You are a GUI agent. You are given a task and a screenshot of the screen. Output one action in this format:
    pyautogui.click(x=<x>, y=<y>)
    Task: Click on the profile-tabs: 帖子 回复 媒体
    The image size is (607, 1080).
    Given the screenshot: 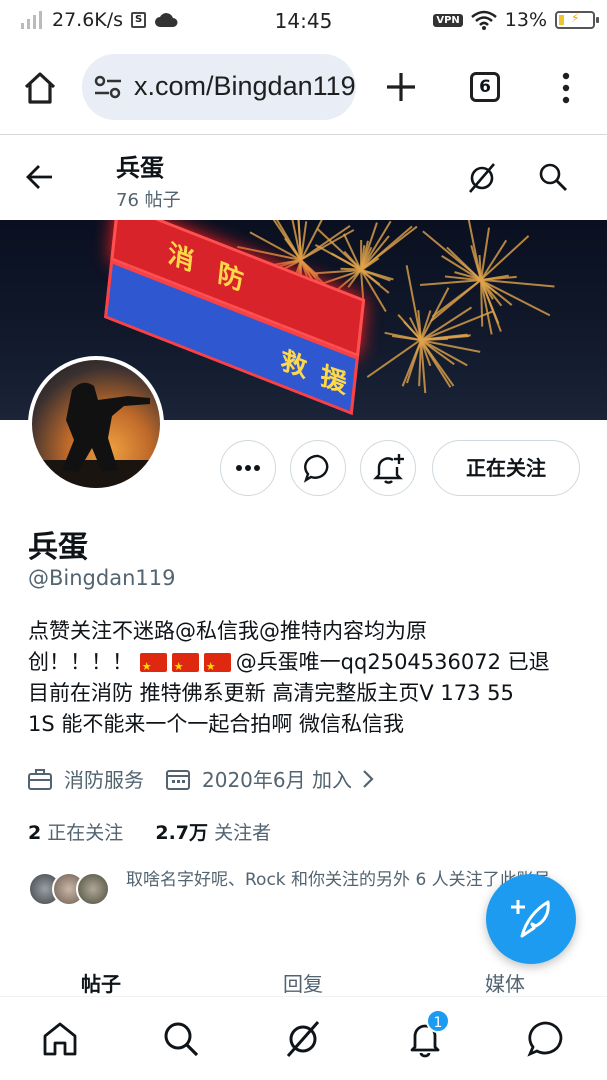 What is the action you would take?
    pyautogui.click(x=303, y=980)
    